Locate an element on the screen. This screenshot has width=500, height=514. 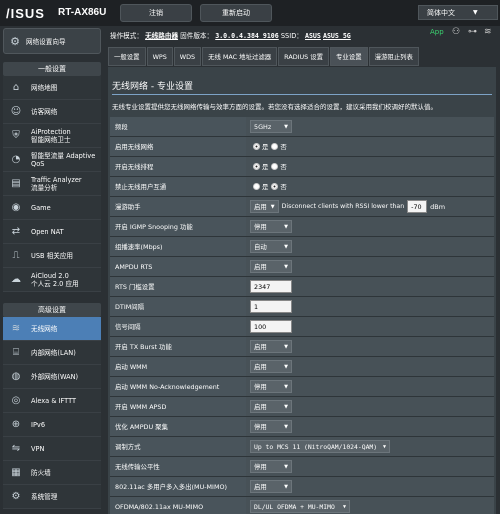
app-link: App is located at coordinates (437, 32).